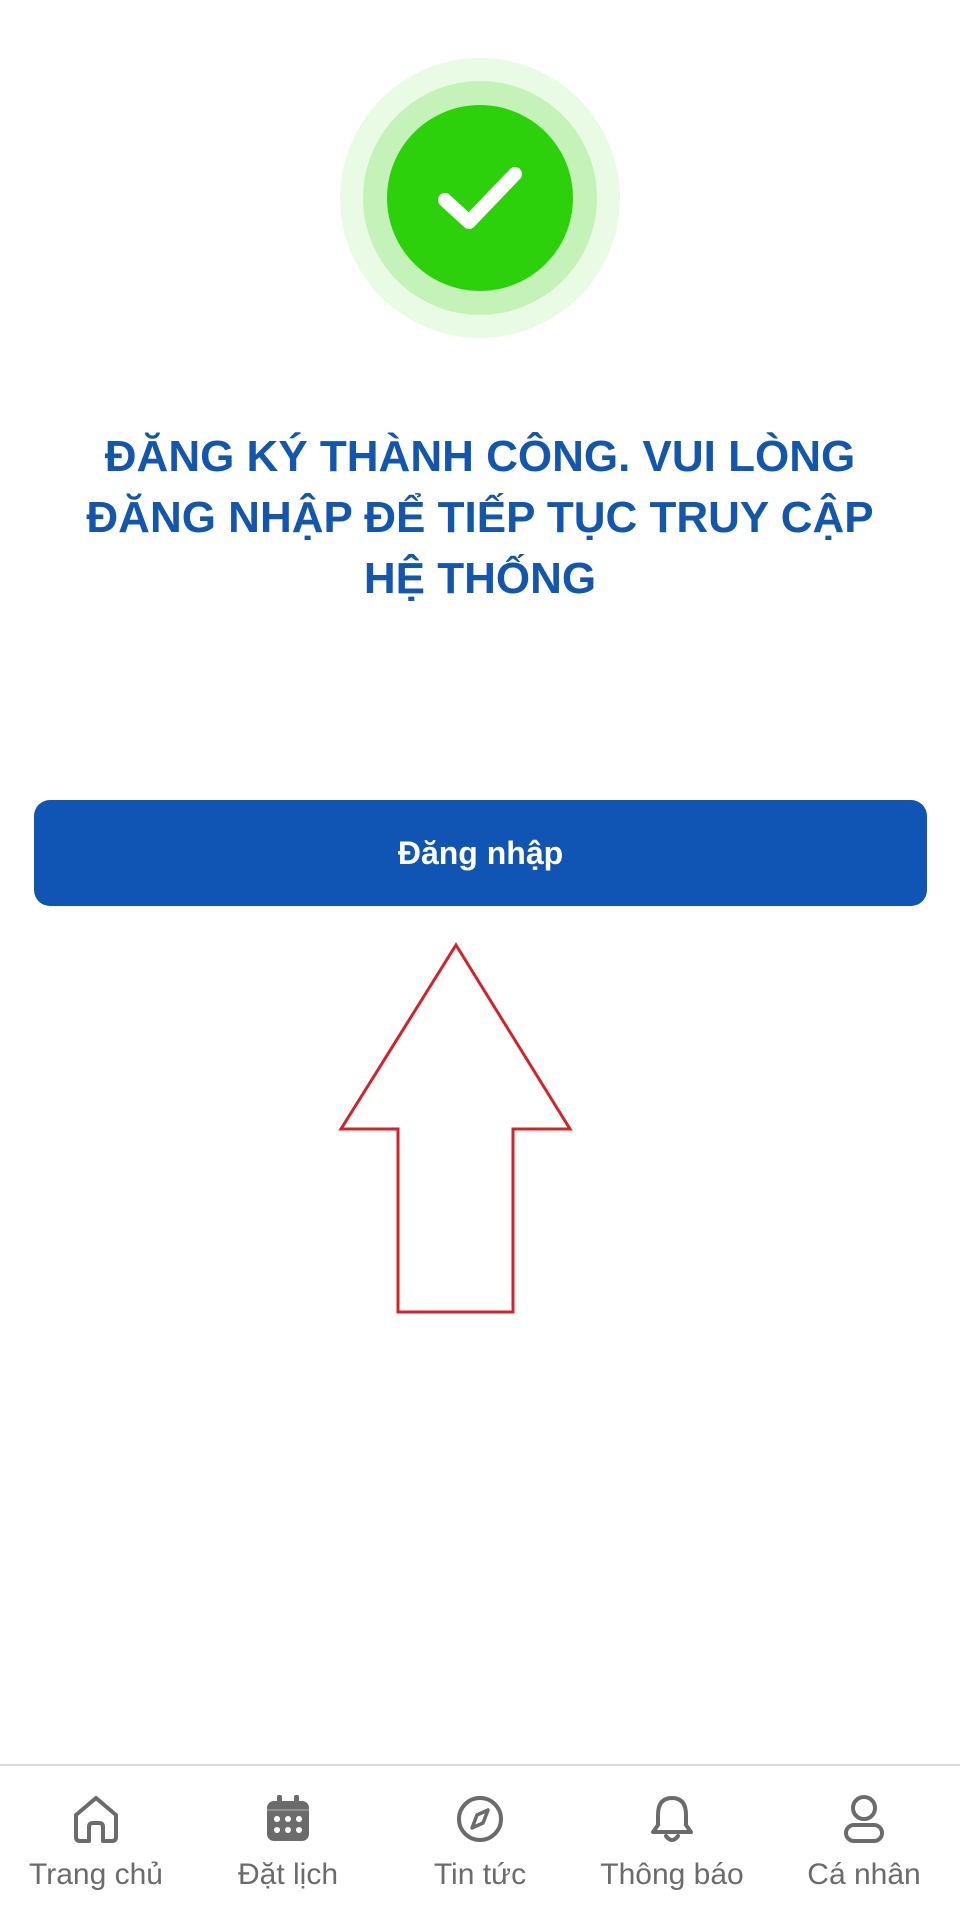 The width and height of the screenshot is (960, 1925). I want to click on success-badge, so click(480, 198).